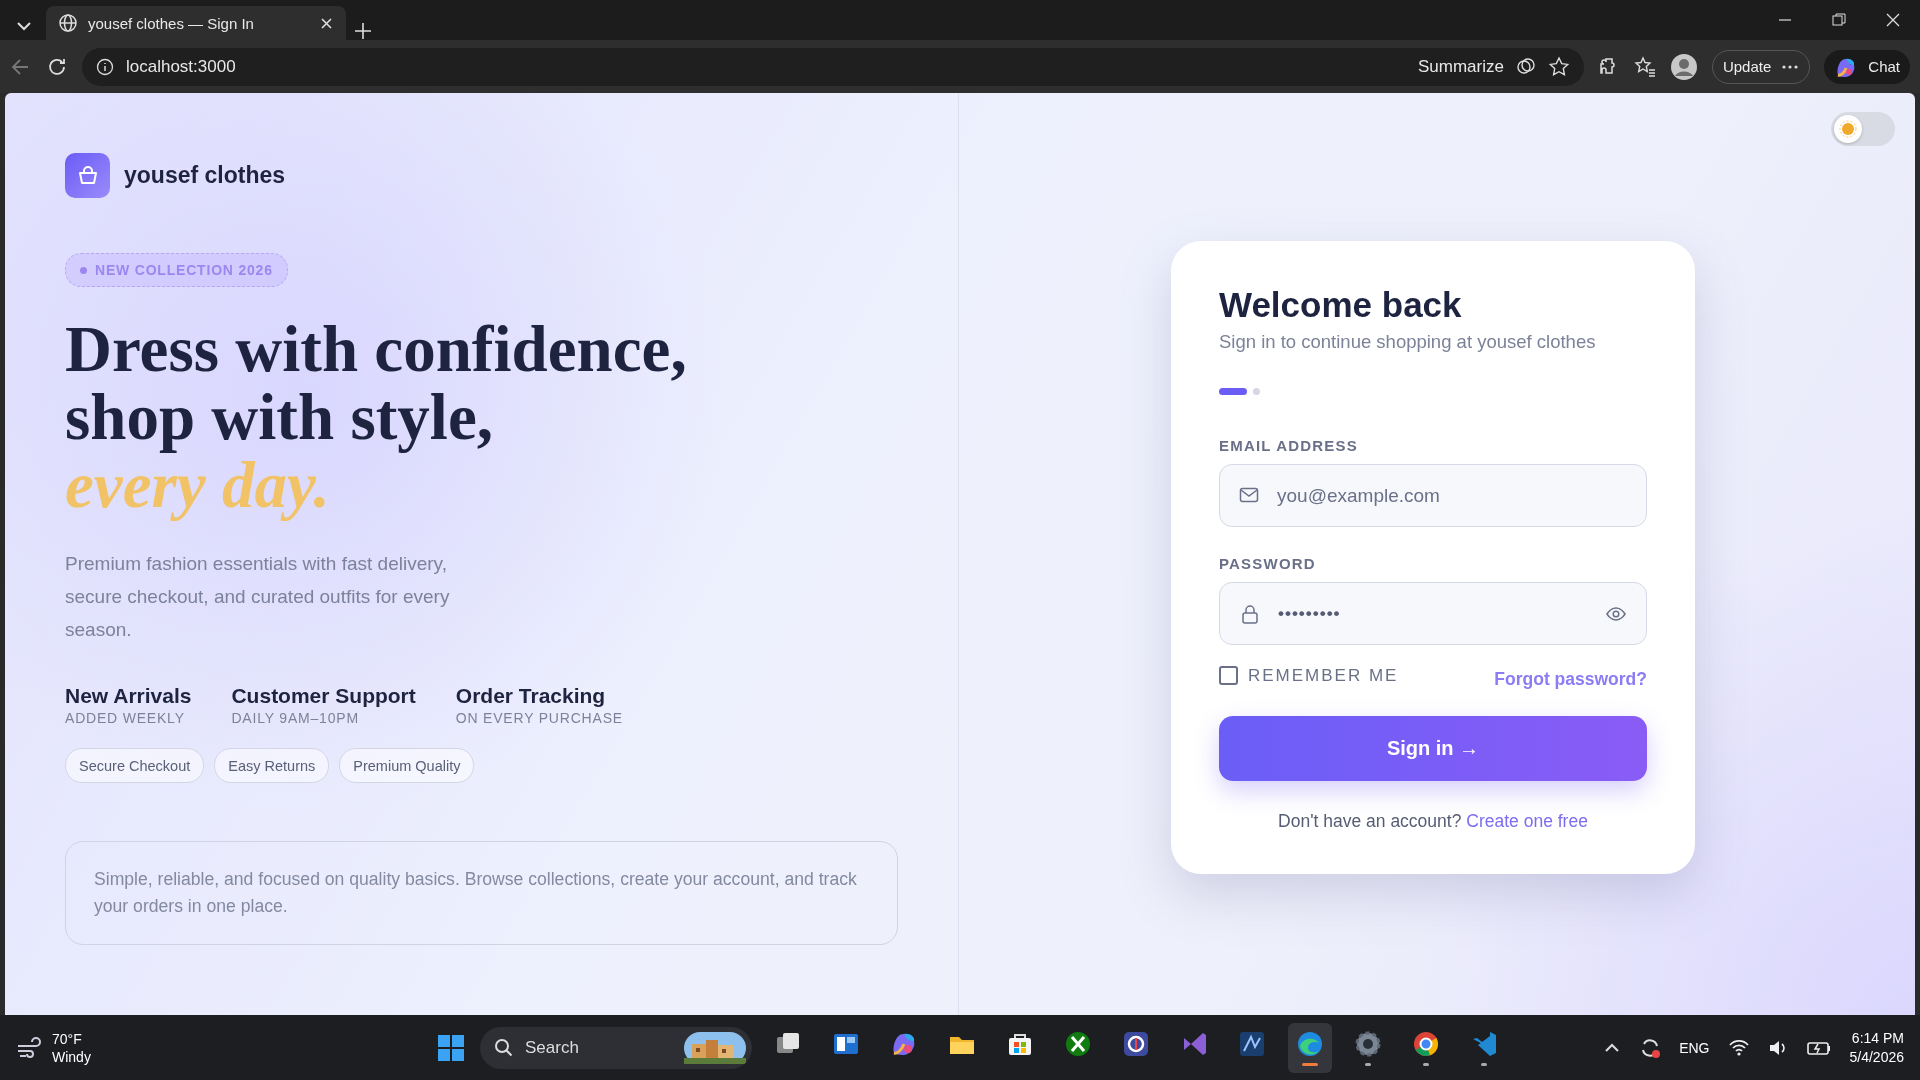 The width and height of the screenshot is (1920, 1080). Describe the element at coordinates (1863, 129) in the screenshot. I see `theme-toggle` at that location.